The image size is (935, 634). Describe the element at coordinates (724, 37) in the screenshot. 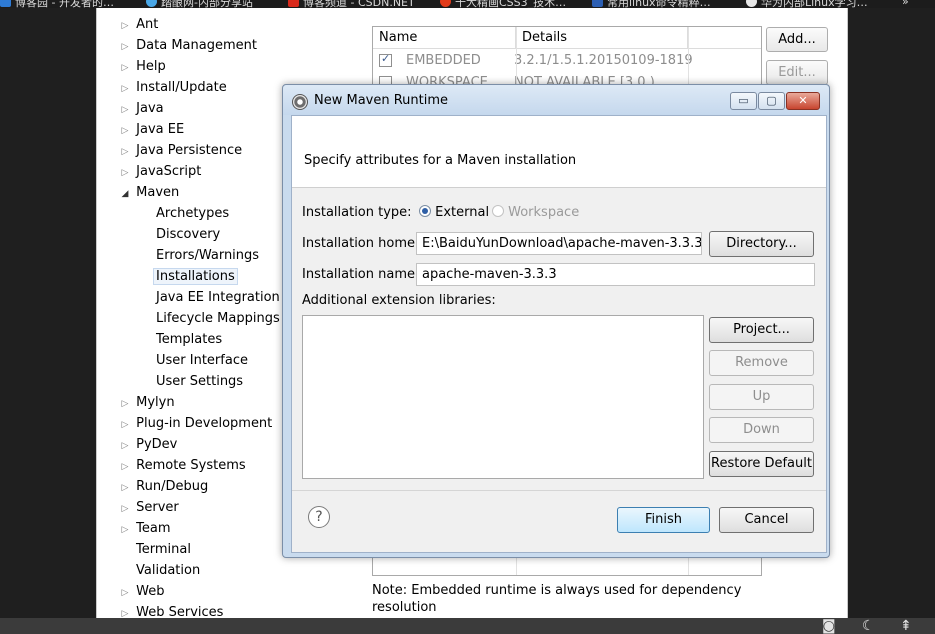

I see `column-header-extra` at that location.